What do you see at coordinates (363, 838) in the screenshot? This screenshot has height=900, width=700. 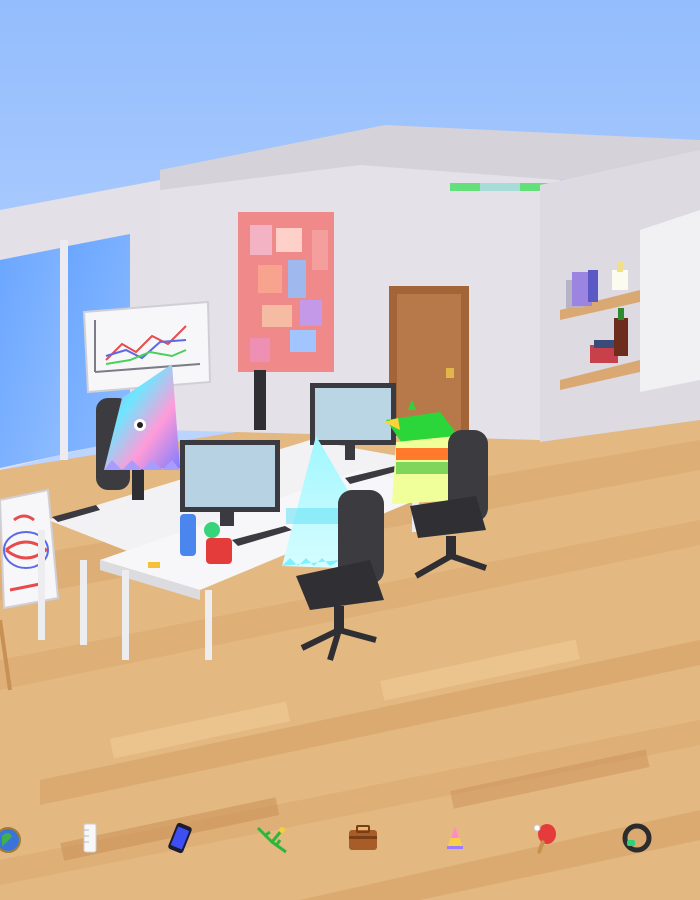 I see `briefcase-tool-icon` at bounding box center [363, 838].